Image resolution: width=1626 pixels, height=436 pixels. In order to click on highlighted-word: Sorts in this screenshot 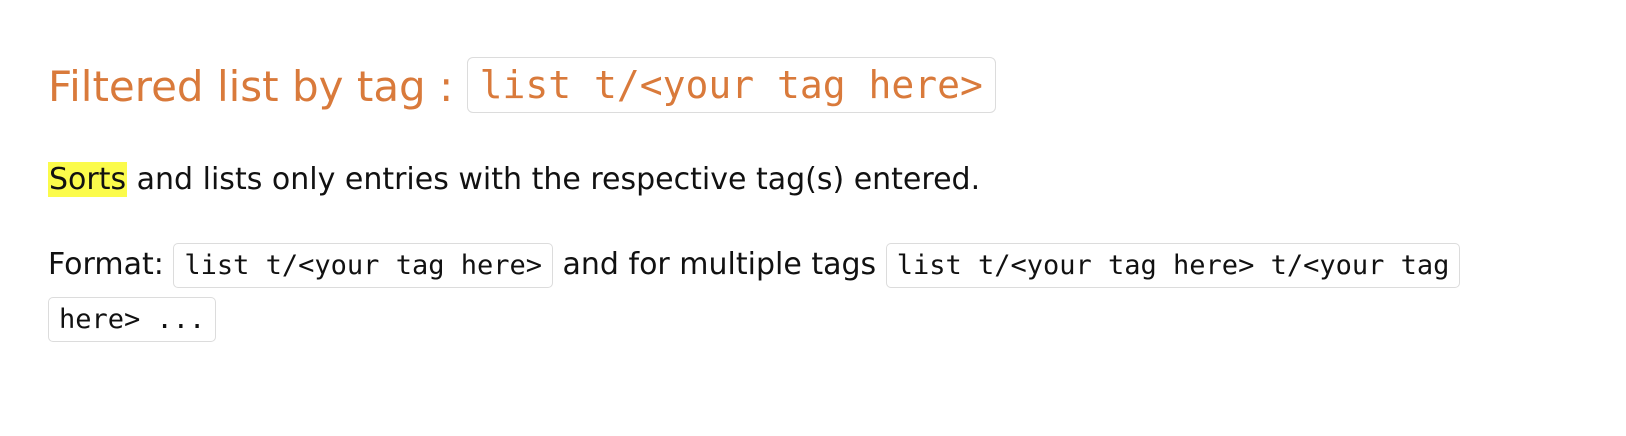, I will do `click(88, 179)`.